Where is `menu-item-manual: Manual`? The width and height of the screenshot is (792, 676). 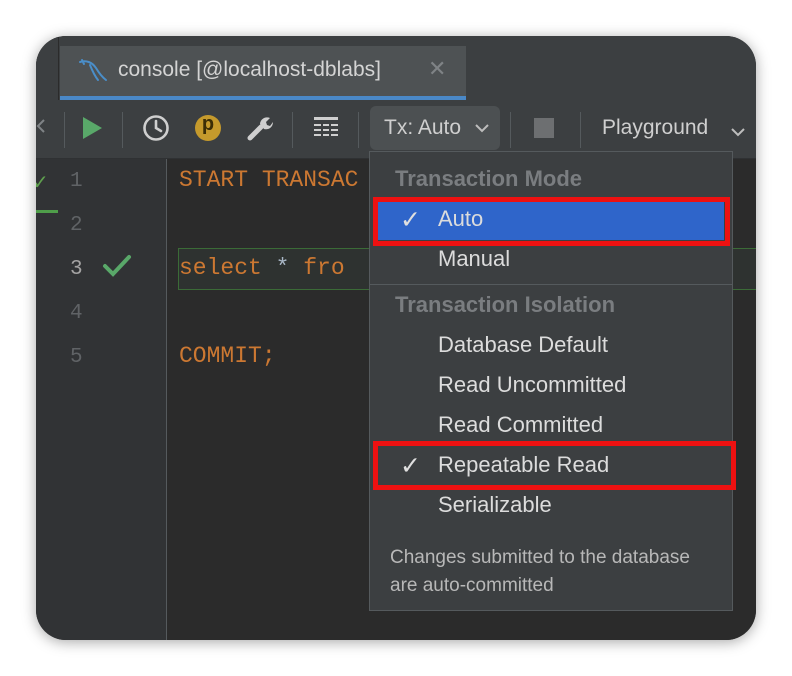
menu-item-manual: Manual is located at coordinates (551, 260).